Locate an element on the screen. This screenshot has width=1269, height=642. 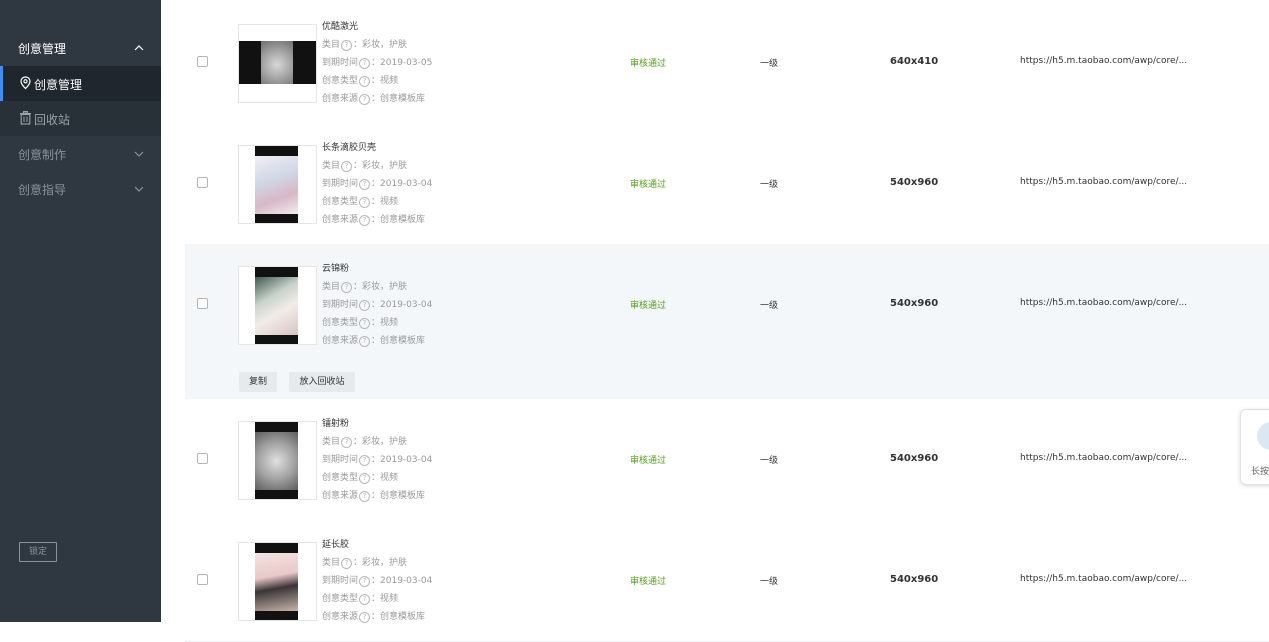
expire-line: 到期时间? ：2019-03-04 is located at coordinates (377, 305).